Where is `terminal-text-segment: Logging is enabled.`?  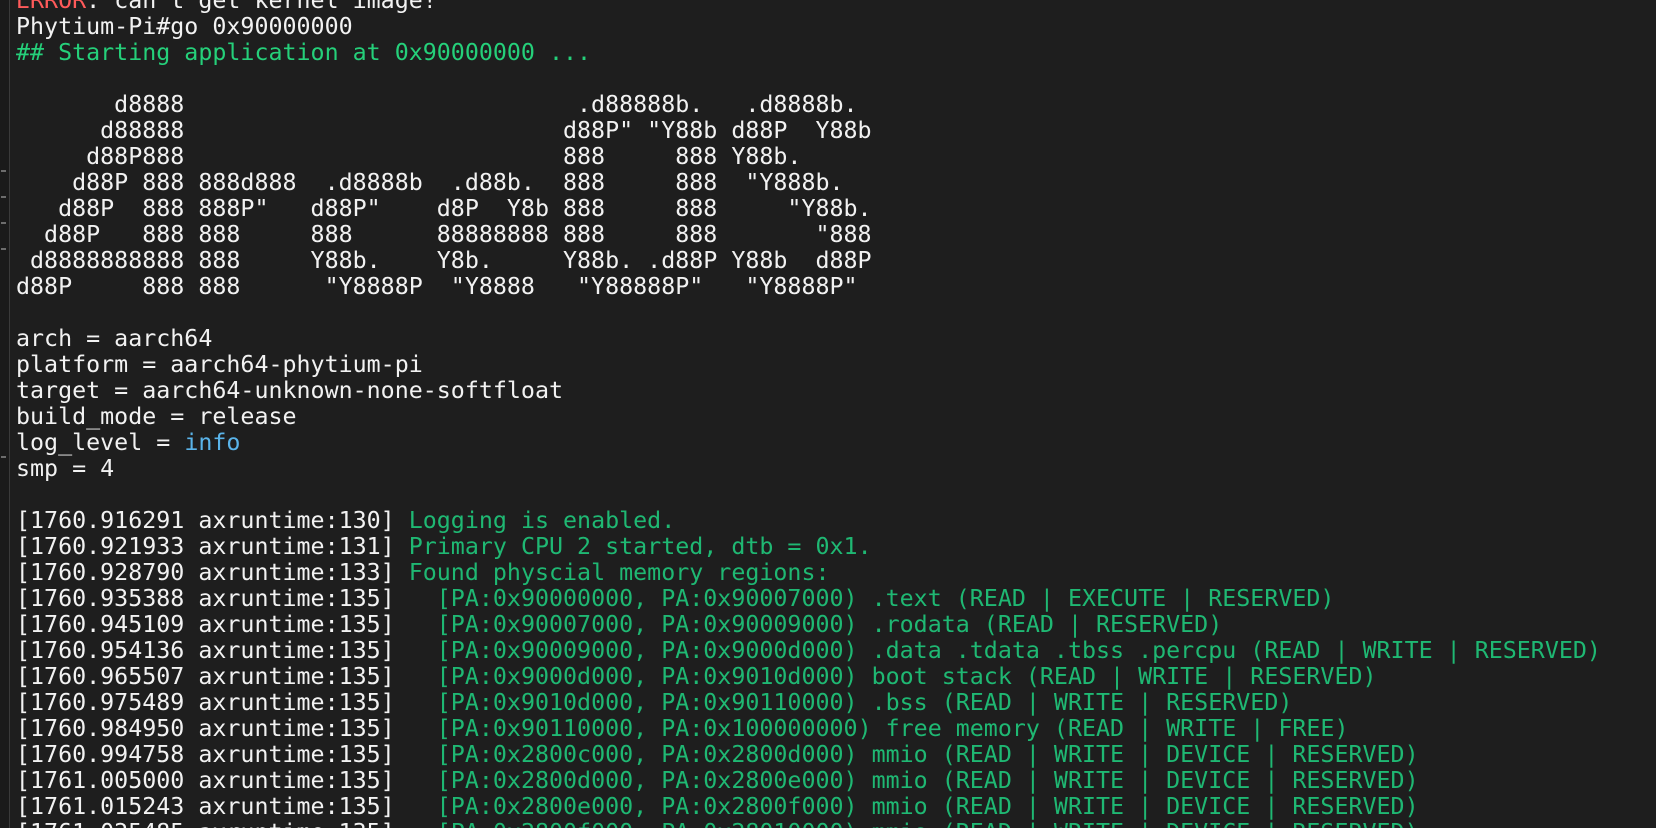
terminal-text-segment: Logging is enabled. is located at coordinates (542, 520).